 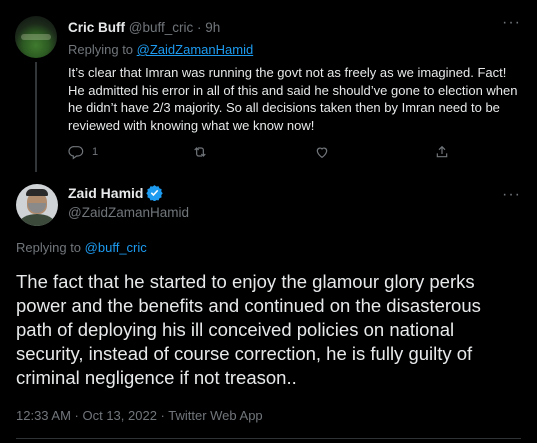 What do you see at coordinates (155, 193) in the screenshot?
I see `verified-badge-icon` at bounding box center [155, 193].